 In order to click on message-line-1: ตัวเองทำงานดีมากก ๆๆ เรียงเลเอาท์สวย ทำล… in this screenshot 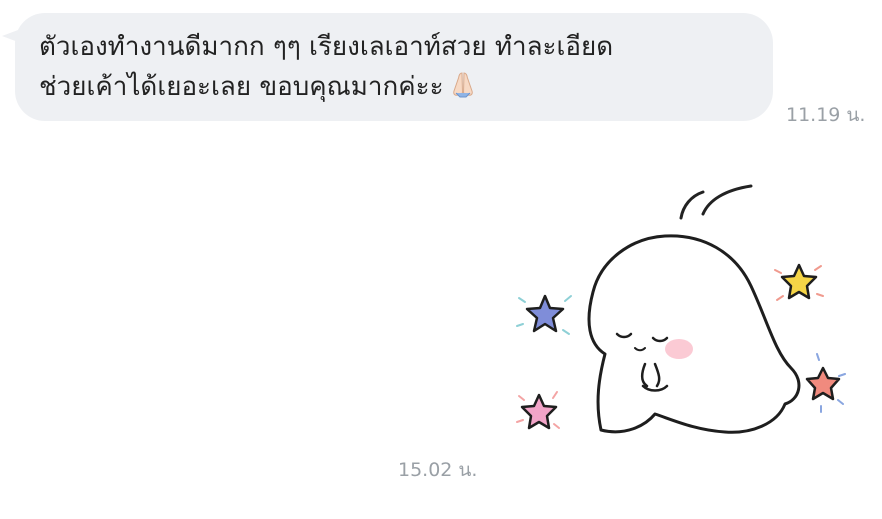, I will do `click(326, 47)`.